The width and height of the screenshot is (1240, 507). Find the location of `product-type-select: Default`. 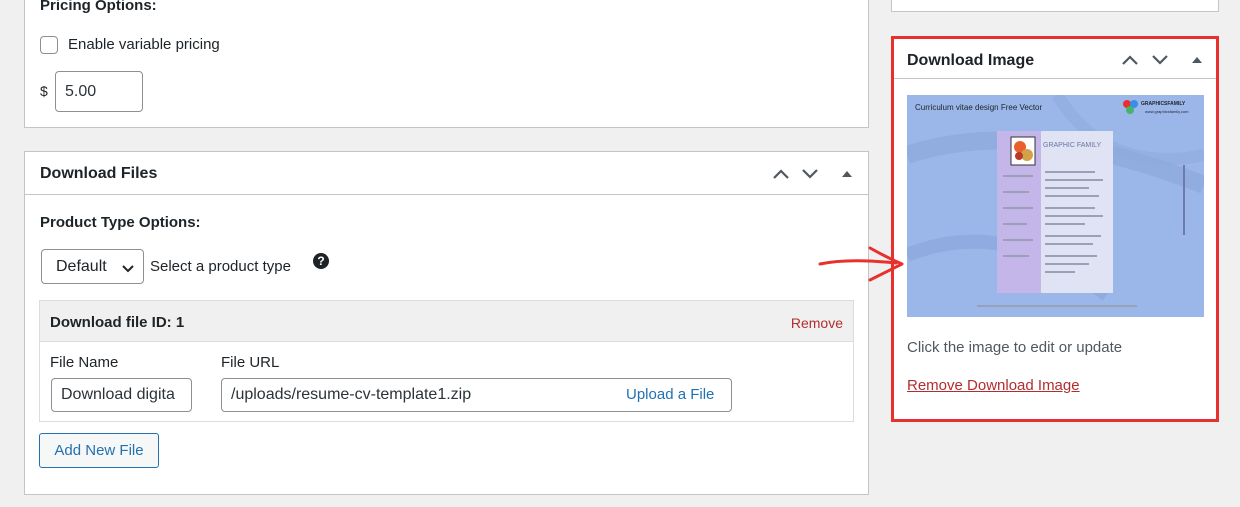

product-type-select: Default is located at coordinates (92, 266).